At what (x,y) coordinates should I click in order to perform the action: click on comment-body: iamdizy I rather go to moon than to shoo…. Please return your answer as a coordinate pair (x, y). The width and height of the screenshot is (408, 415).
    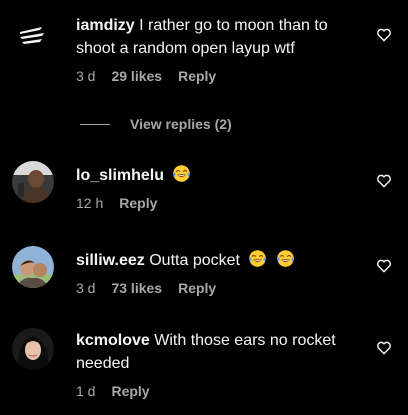
    Looking at the image, I should click on (221, 49).